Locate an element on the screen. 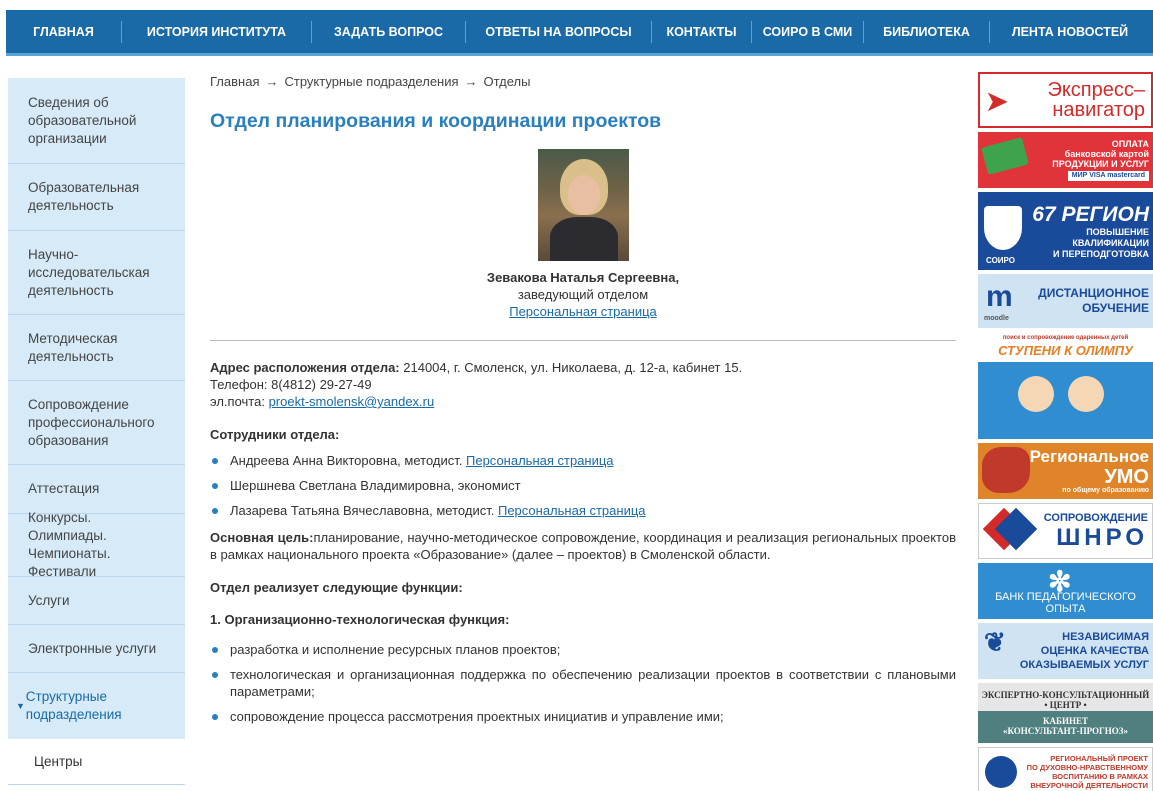 The width and height of the screenshot is (1153, 791). banner-text: поиск и сопровождение одаренных детей is located at coordinates (1065, 338).